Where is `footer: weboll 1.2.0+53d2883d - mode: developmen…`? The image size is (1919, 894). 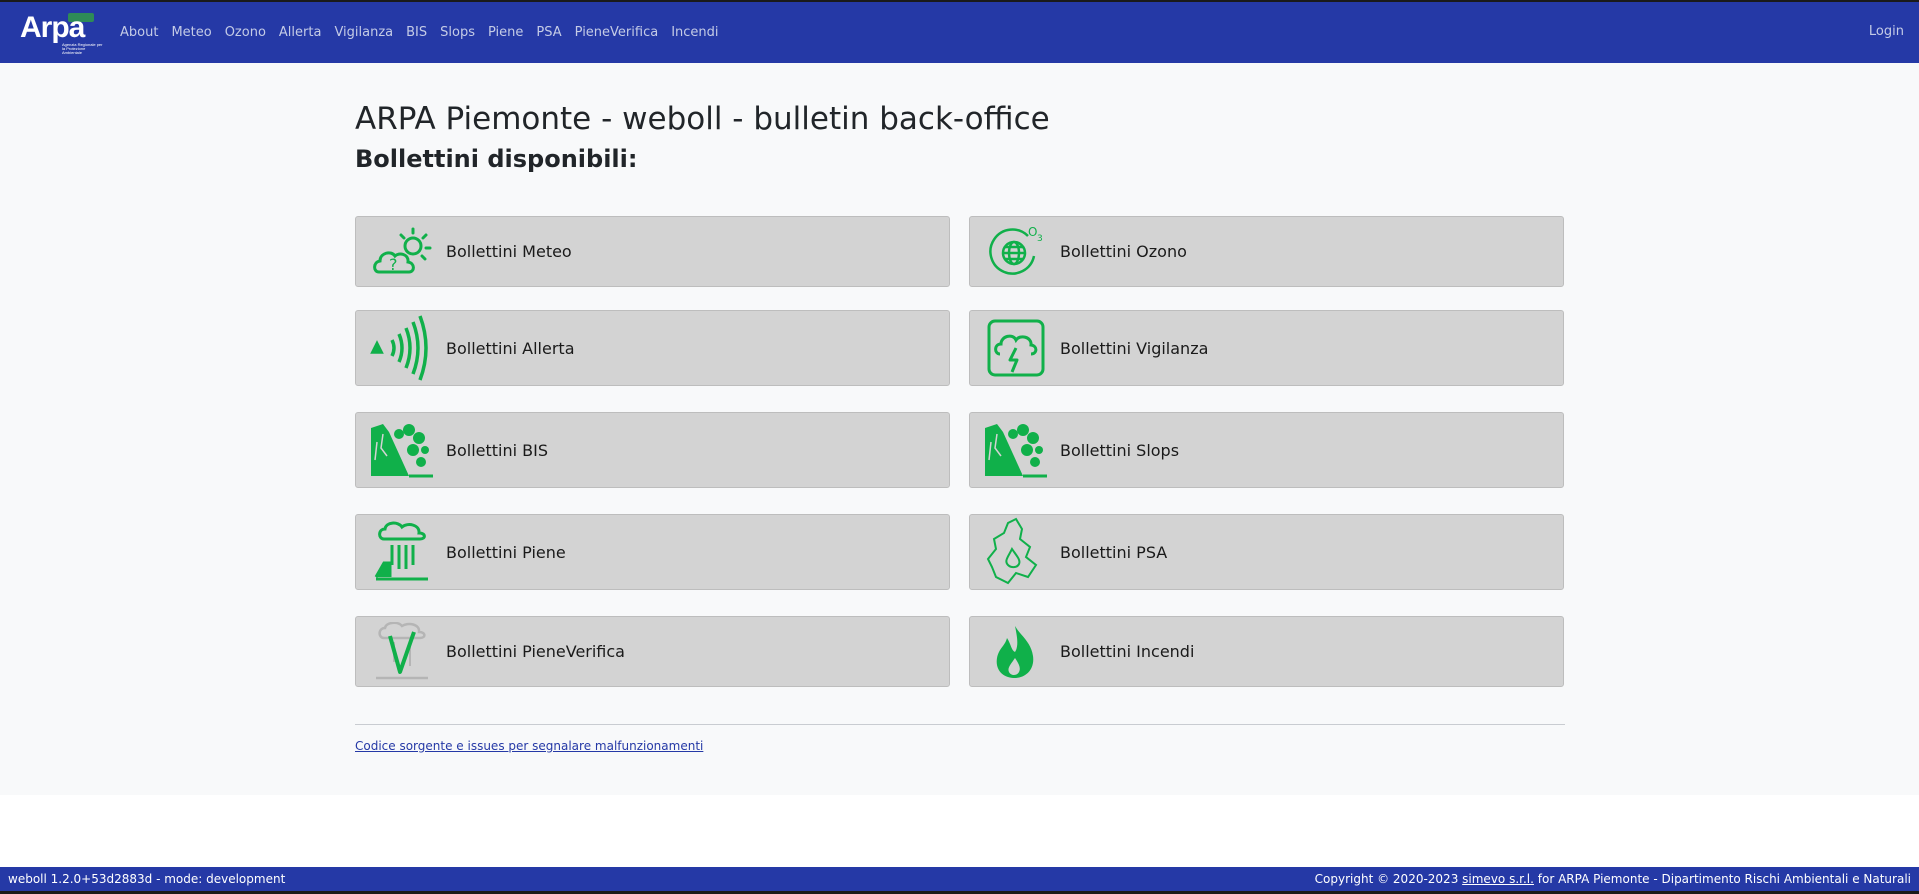
footer: weboll 1.2.0+53d2883d - mode: developmen… is located at coordinates (959, 879).